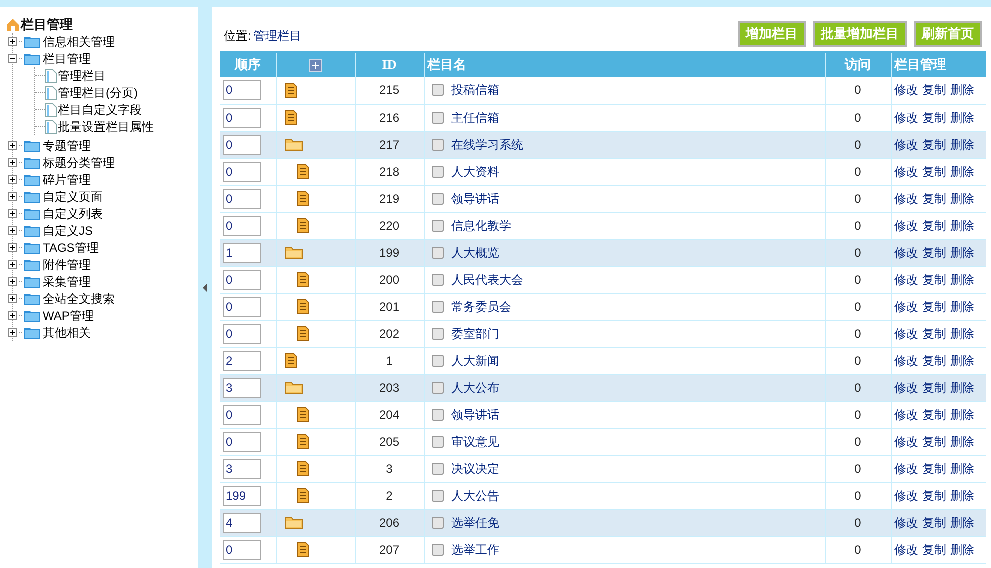 This screenshot has height=568, width=991. I want to click on order-field: 2, so click(242, 360).